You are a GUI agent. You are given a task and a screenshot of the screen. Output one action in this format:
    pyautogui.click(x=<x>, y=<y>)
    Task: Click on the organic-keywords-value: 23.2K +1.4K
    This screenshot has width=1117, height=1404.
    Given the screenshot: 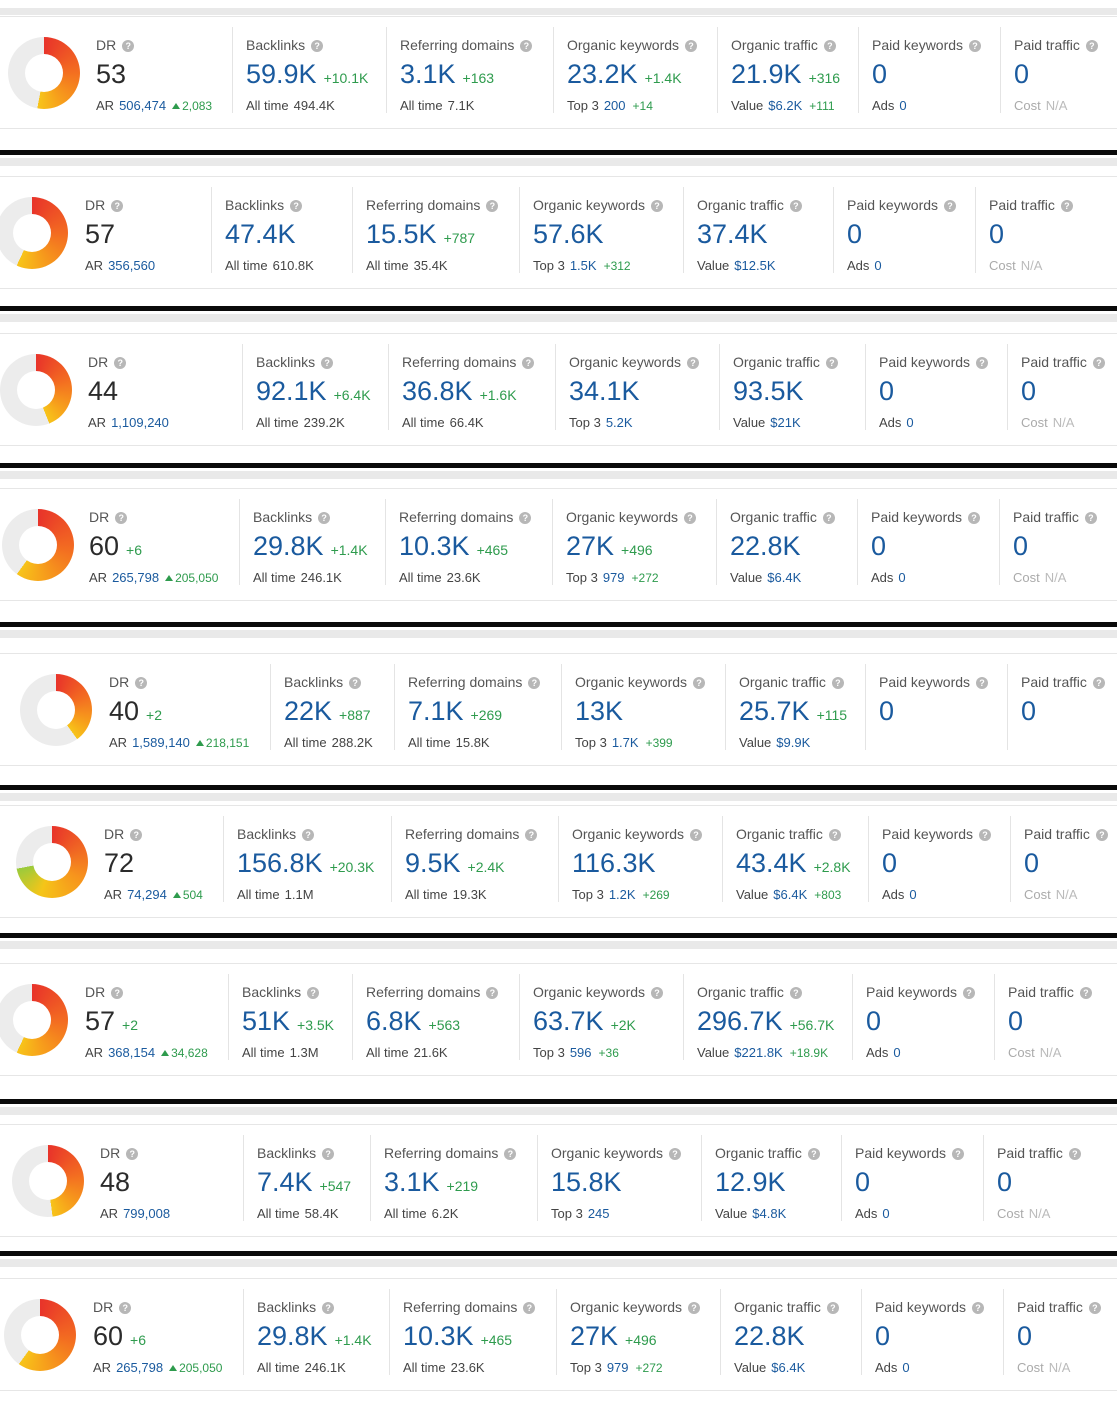 What is the action you would take?
    pyautogui.click(x=624, y=74)
    